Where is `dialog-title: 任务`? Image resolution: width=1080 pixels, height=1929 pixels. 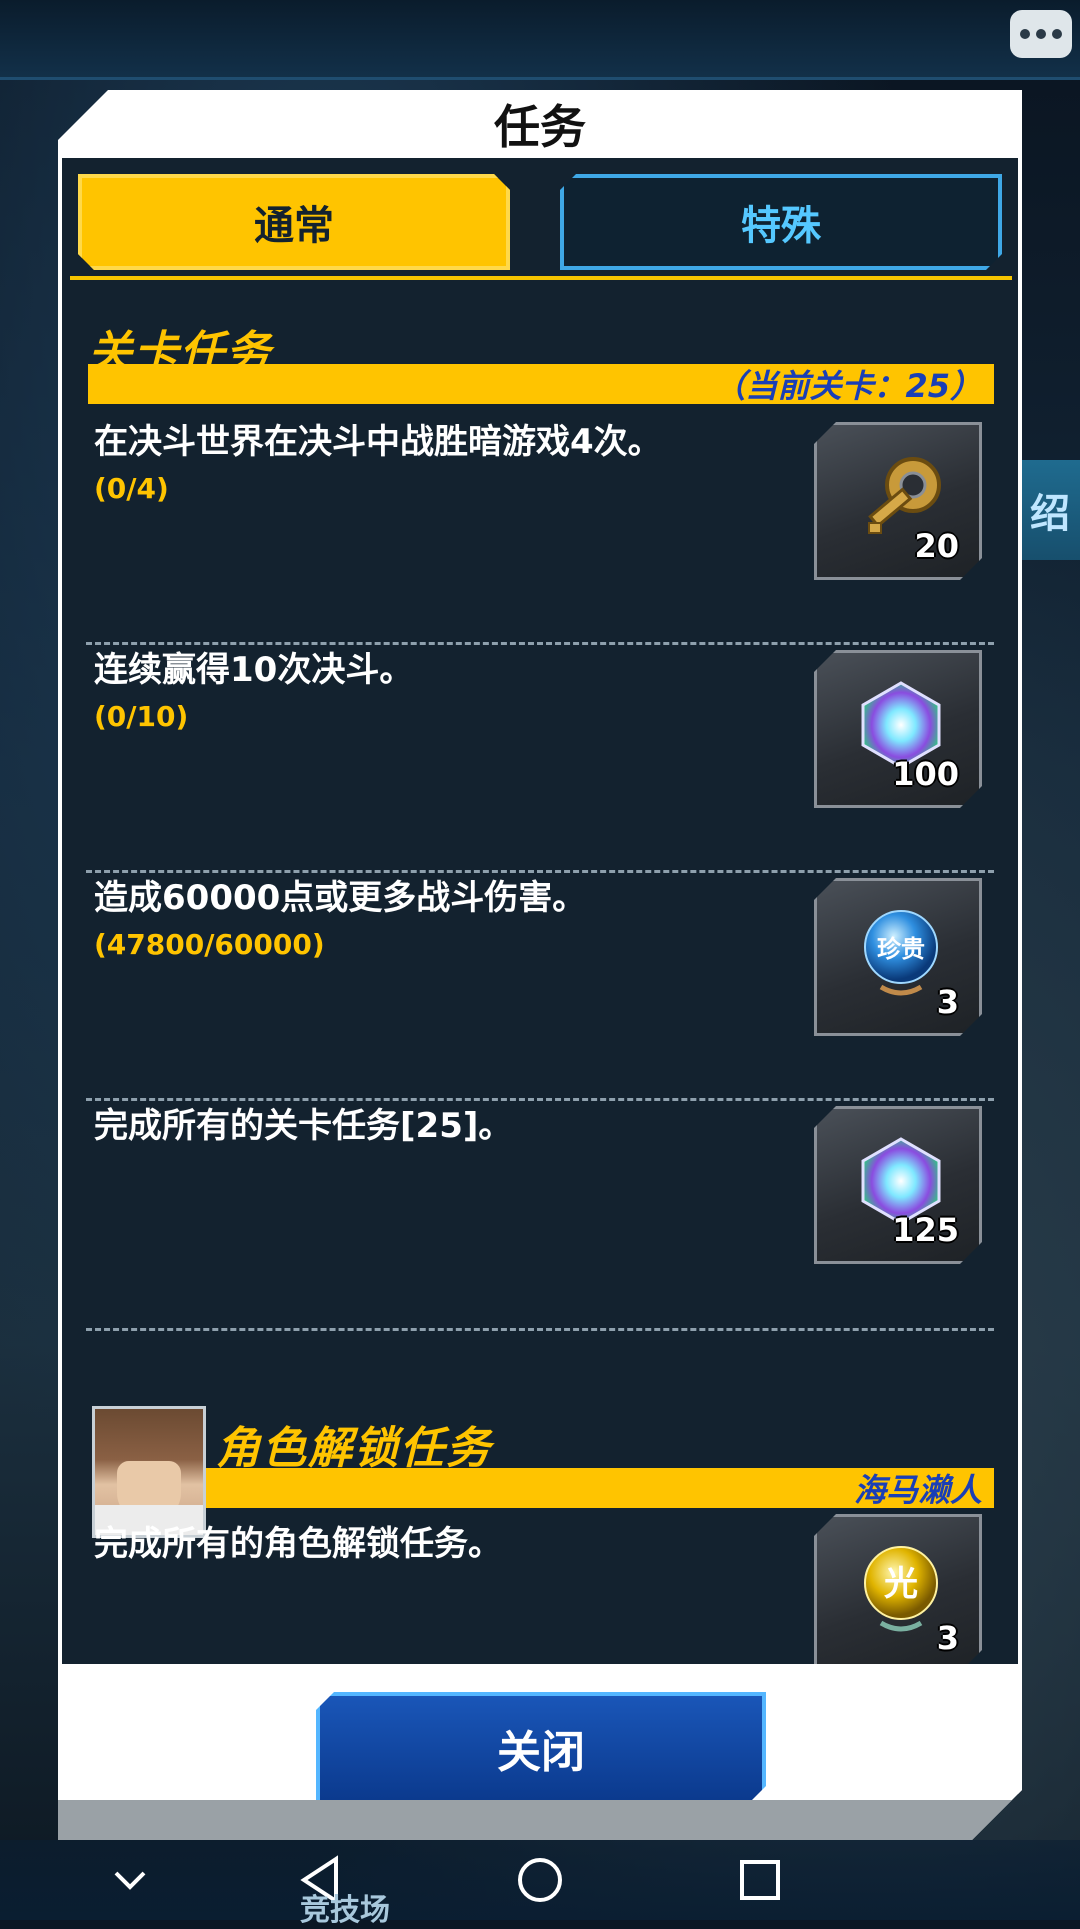 dialog-title: 任务 is located at coordinates (540, 127).